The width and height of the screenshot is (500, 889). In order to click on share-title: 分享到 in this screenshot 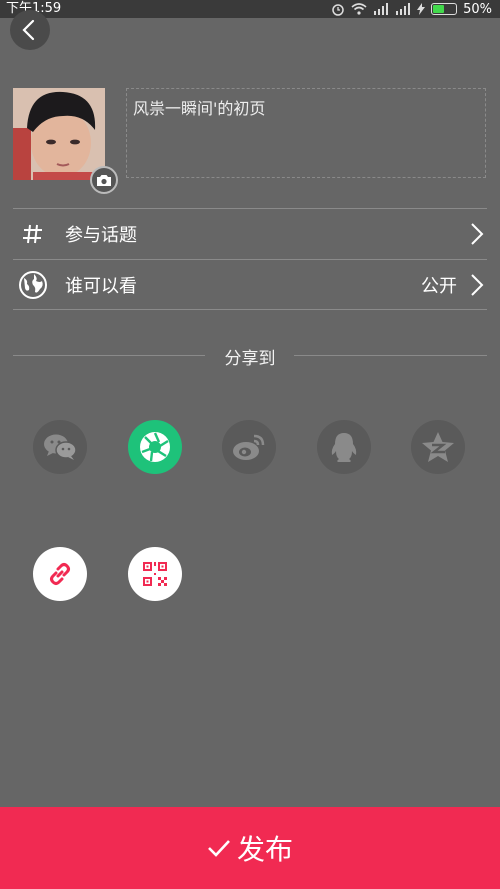, I will do `click(250, 359)`.